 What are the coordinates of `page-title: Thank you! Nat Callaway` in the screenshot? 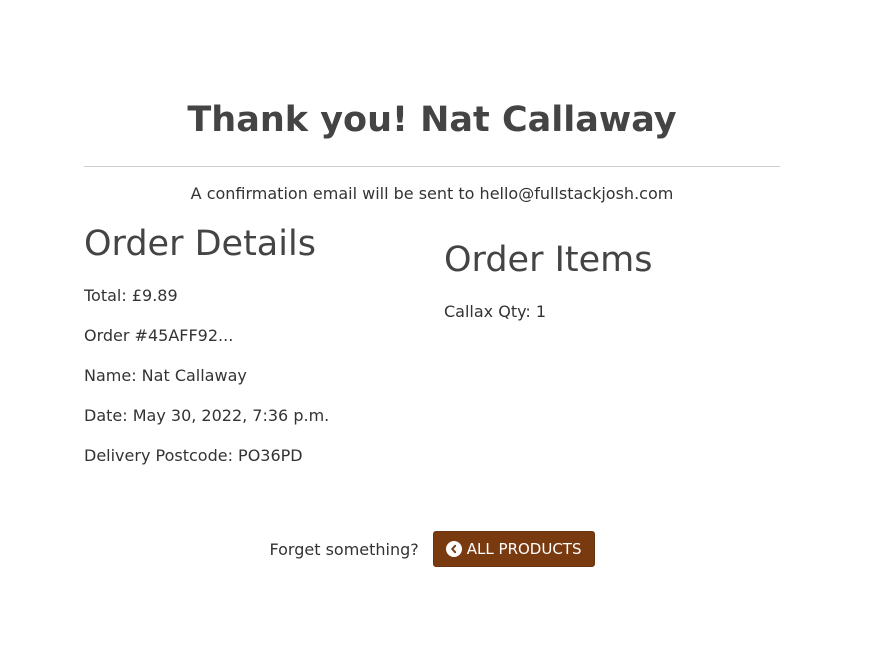 It's located at (432, 120).